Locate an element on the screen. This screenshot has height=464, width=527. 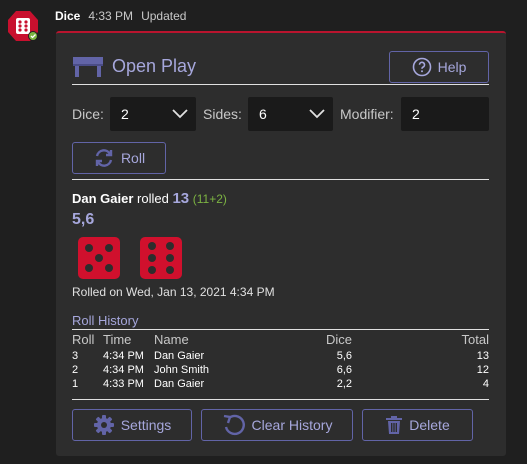
column-header-total: Total is located at coordinates (475, 339).